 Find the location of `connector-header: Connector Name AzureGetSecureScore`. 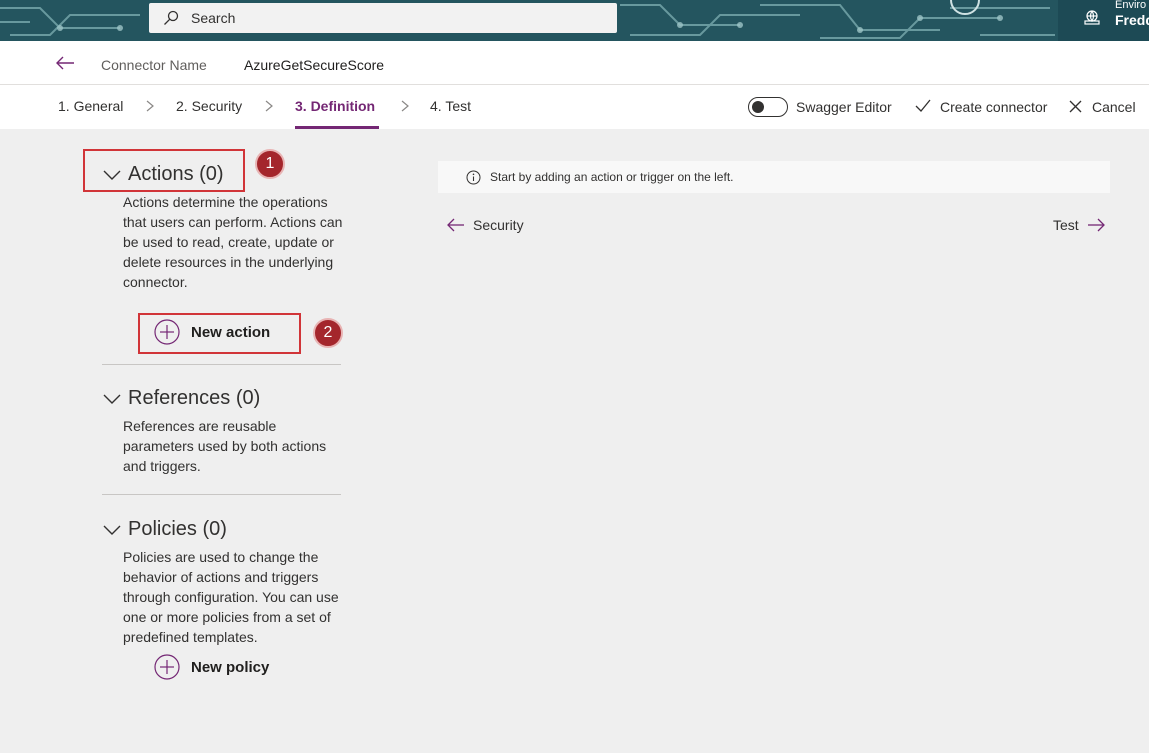

connector-header: Connector Name AzureGetSecureScore is located at coordinates (574, 63).